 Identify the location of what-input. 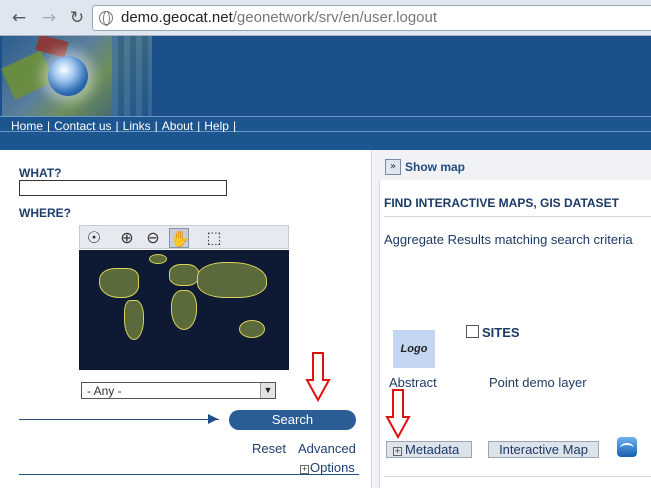
(123, 188).